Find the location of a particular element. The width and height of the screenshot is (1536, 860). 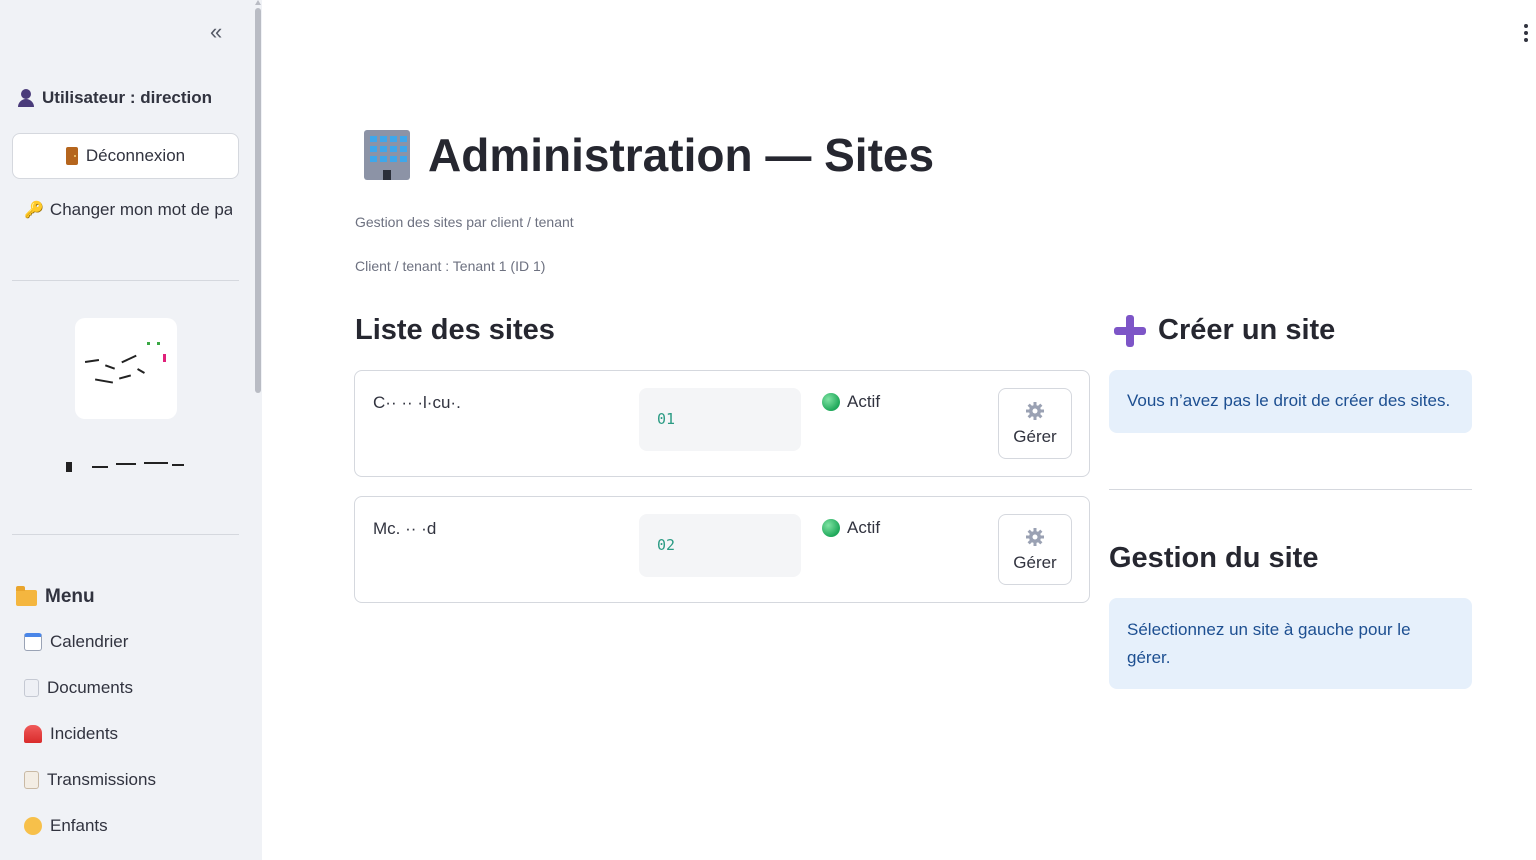

site-card: C·· ·· ·l·cu·. 01 Actif Gérer is located at coordinates (722, 423).